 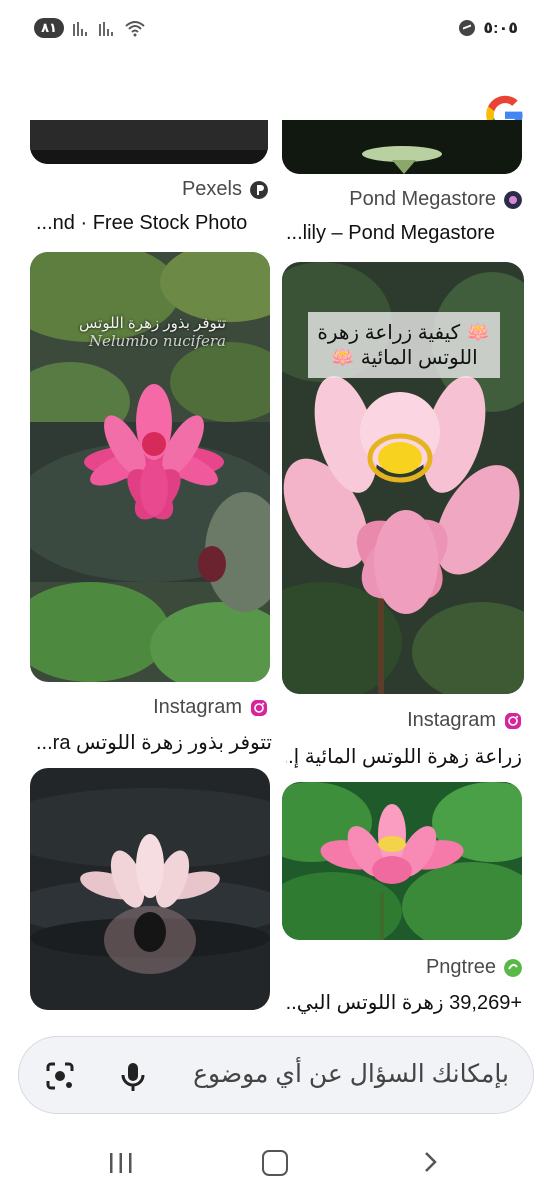 I want to click on result-image-pngtree, so click(x=402, y=861).